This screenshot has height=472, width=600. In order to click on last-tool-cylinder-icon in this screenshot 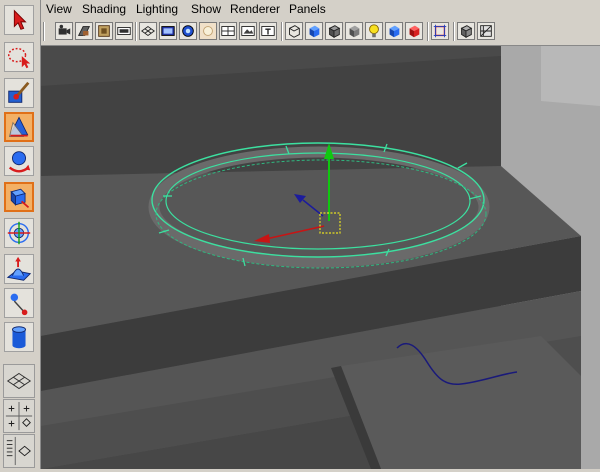, I will do `click(19, 337)`.